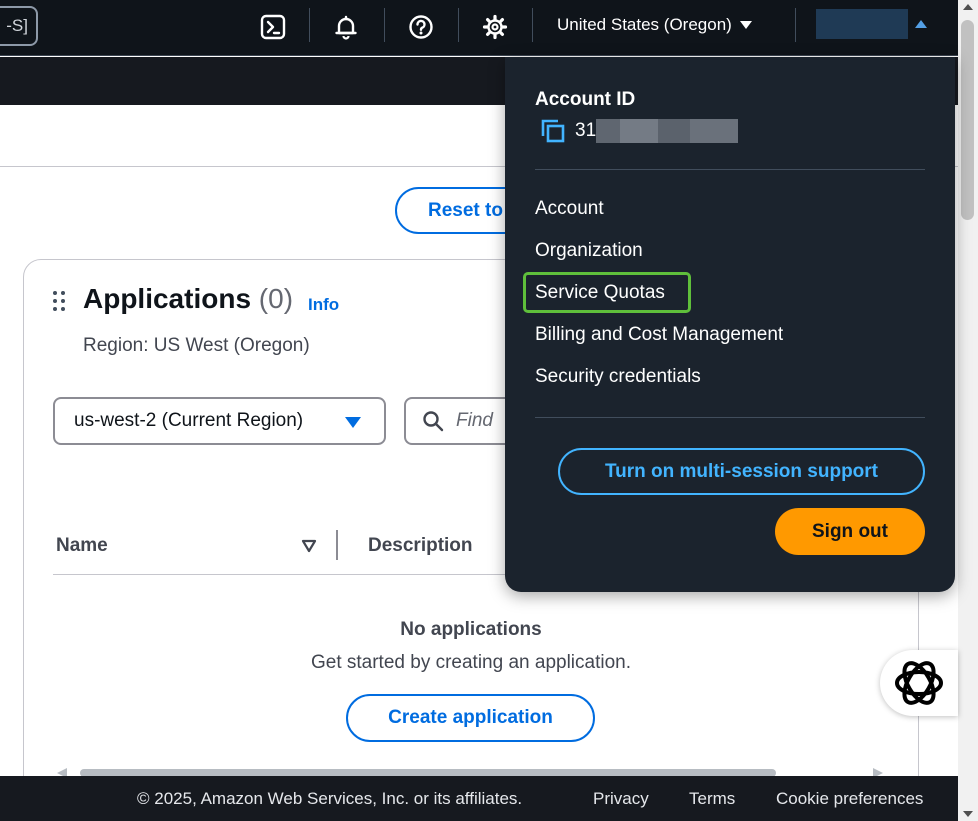 The image size is (978, 821). Describe the element at coordinates (967, 120) in the screenshot. I see `vertical-scroll-thumb` at that location.